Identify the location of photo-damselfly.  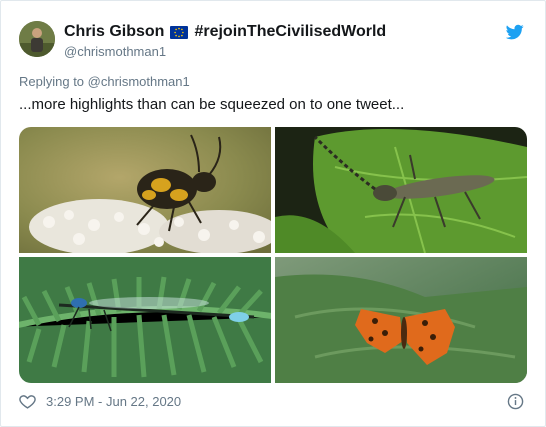
(145, 320).